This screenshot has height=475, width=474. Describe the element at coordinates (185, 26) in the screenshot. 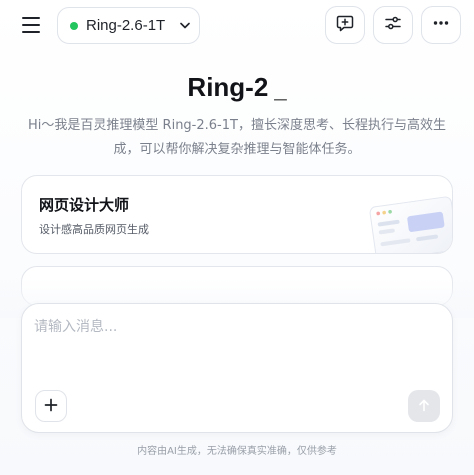

I see `chevron-down-icon` at that location.